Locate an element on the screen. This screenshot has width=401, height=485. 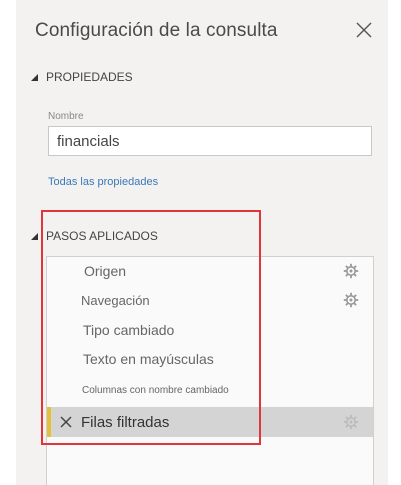
applied-steps-header-label: PASOS APLICADOS is located at coordinates (102, 236).